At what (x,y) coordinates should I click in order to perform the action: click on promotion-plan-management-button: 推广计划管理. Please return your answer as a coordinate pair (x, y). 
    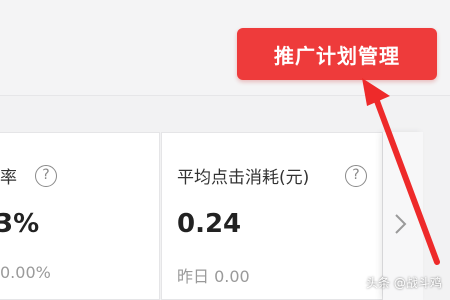
    Looking at the image, I should click on (337, 54).